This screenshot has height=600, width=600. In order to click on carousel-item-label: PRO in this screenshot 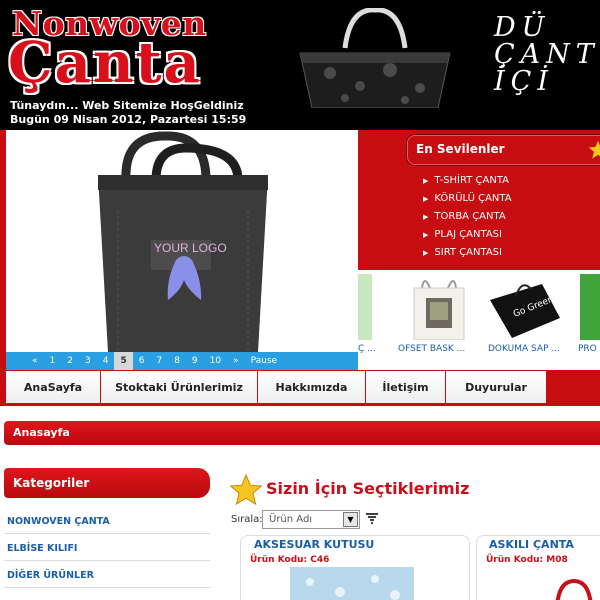, I will do `click(587, 349)`.